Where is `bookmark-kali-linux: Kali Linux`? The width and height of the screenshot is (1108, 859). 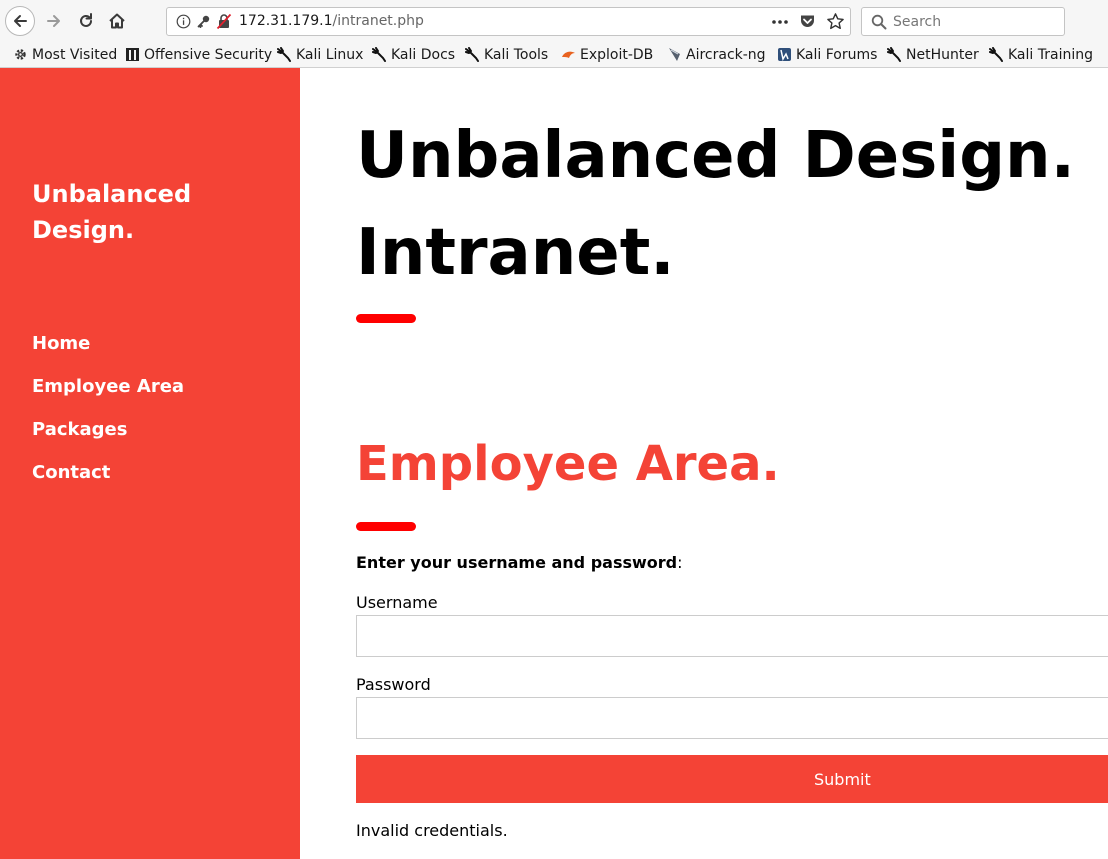
bookmark-kali-linux: Kali Linux is located at coordinates (320, 54).